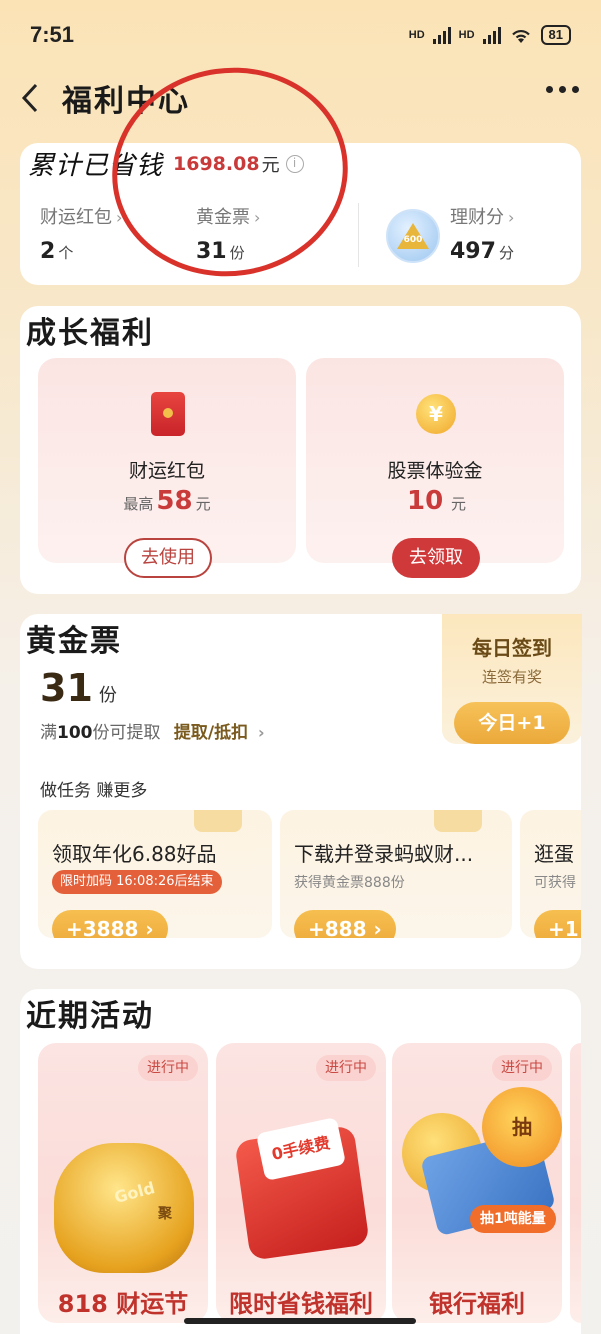 This screenshot has height=1334, width=601. Describe the element at coordinates (75, 733) in the screenshot. I see `note-num: 100` at that location.